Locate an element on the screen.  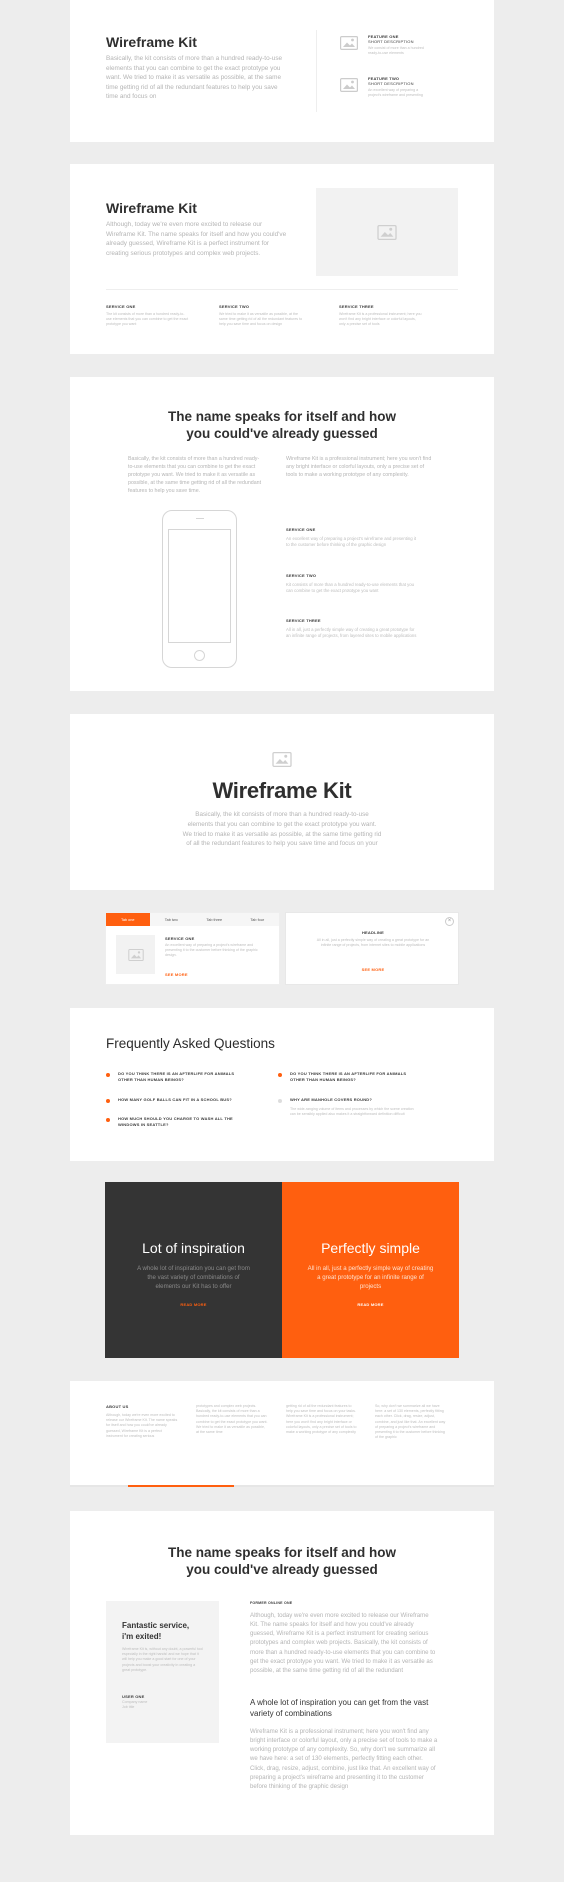
tab-three: Tab three is located at coordinates (214, 919).